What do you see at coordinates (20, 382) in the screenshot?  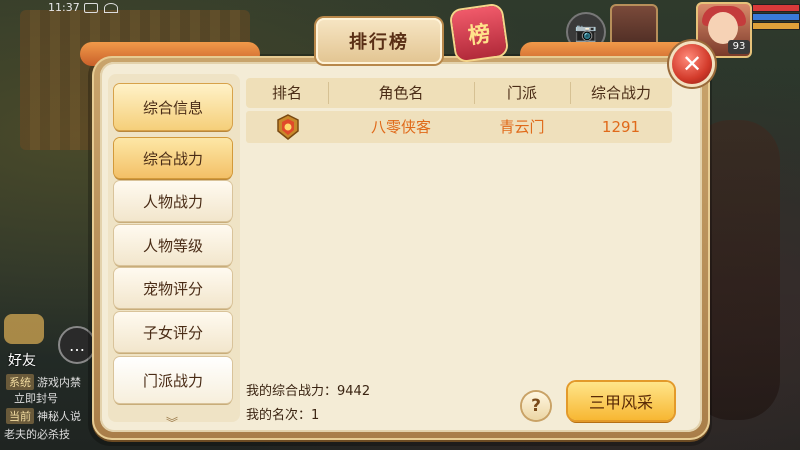 I see `chat-tag: 系统` at bounding box center [20, 382].